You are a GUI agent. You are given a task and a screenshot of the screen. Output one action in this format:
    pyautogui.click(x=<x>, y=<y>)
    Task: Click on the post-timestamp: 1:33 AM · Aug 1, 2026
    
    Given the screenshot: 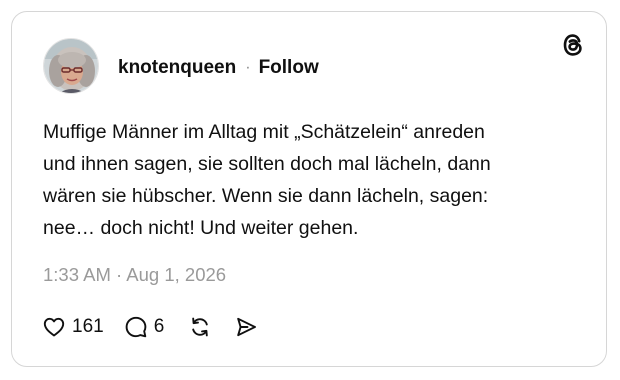 What is the action you would take?
    pyautogui.click(x=134, y=275)
    